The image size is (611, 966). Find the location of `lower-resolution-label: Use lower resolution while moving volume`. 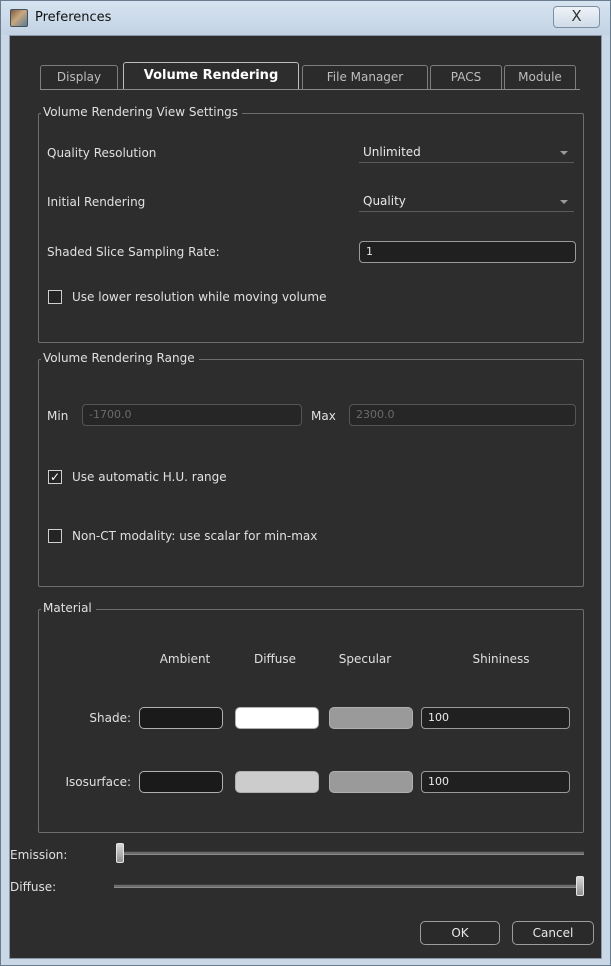

lower-resolution-label: Use lower resolution while moving volume is located at coordinates (199, 297).